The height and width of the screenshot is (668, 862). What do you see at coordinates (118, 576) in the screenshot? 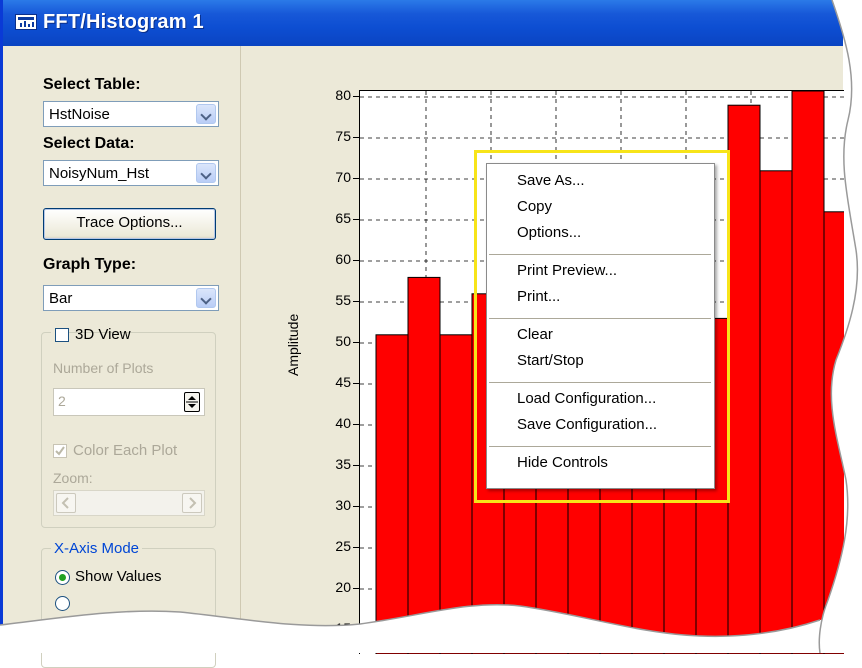
I see `show-values-label: Show Values` at bounding box center [118, 576].